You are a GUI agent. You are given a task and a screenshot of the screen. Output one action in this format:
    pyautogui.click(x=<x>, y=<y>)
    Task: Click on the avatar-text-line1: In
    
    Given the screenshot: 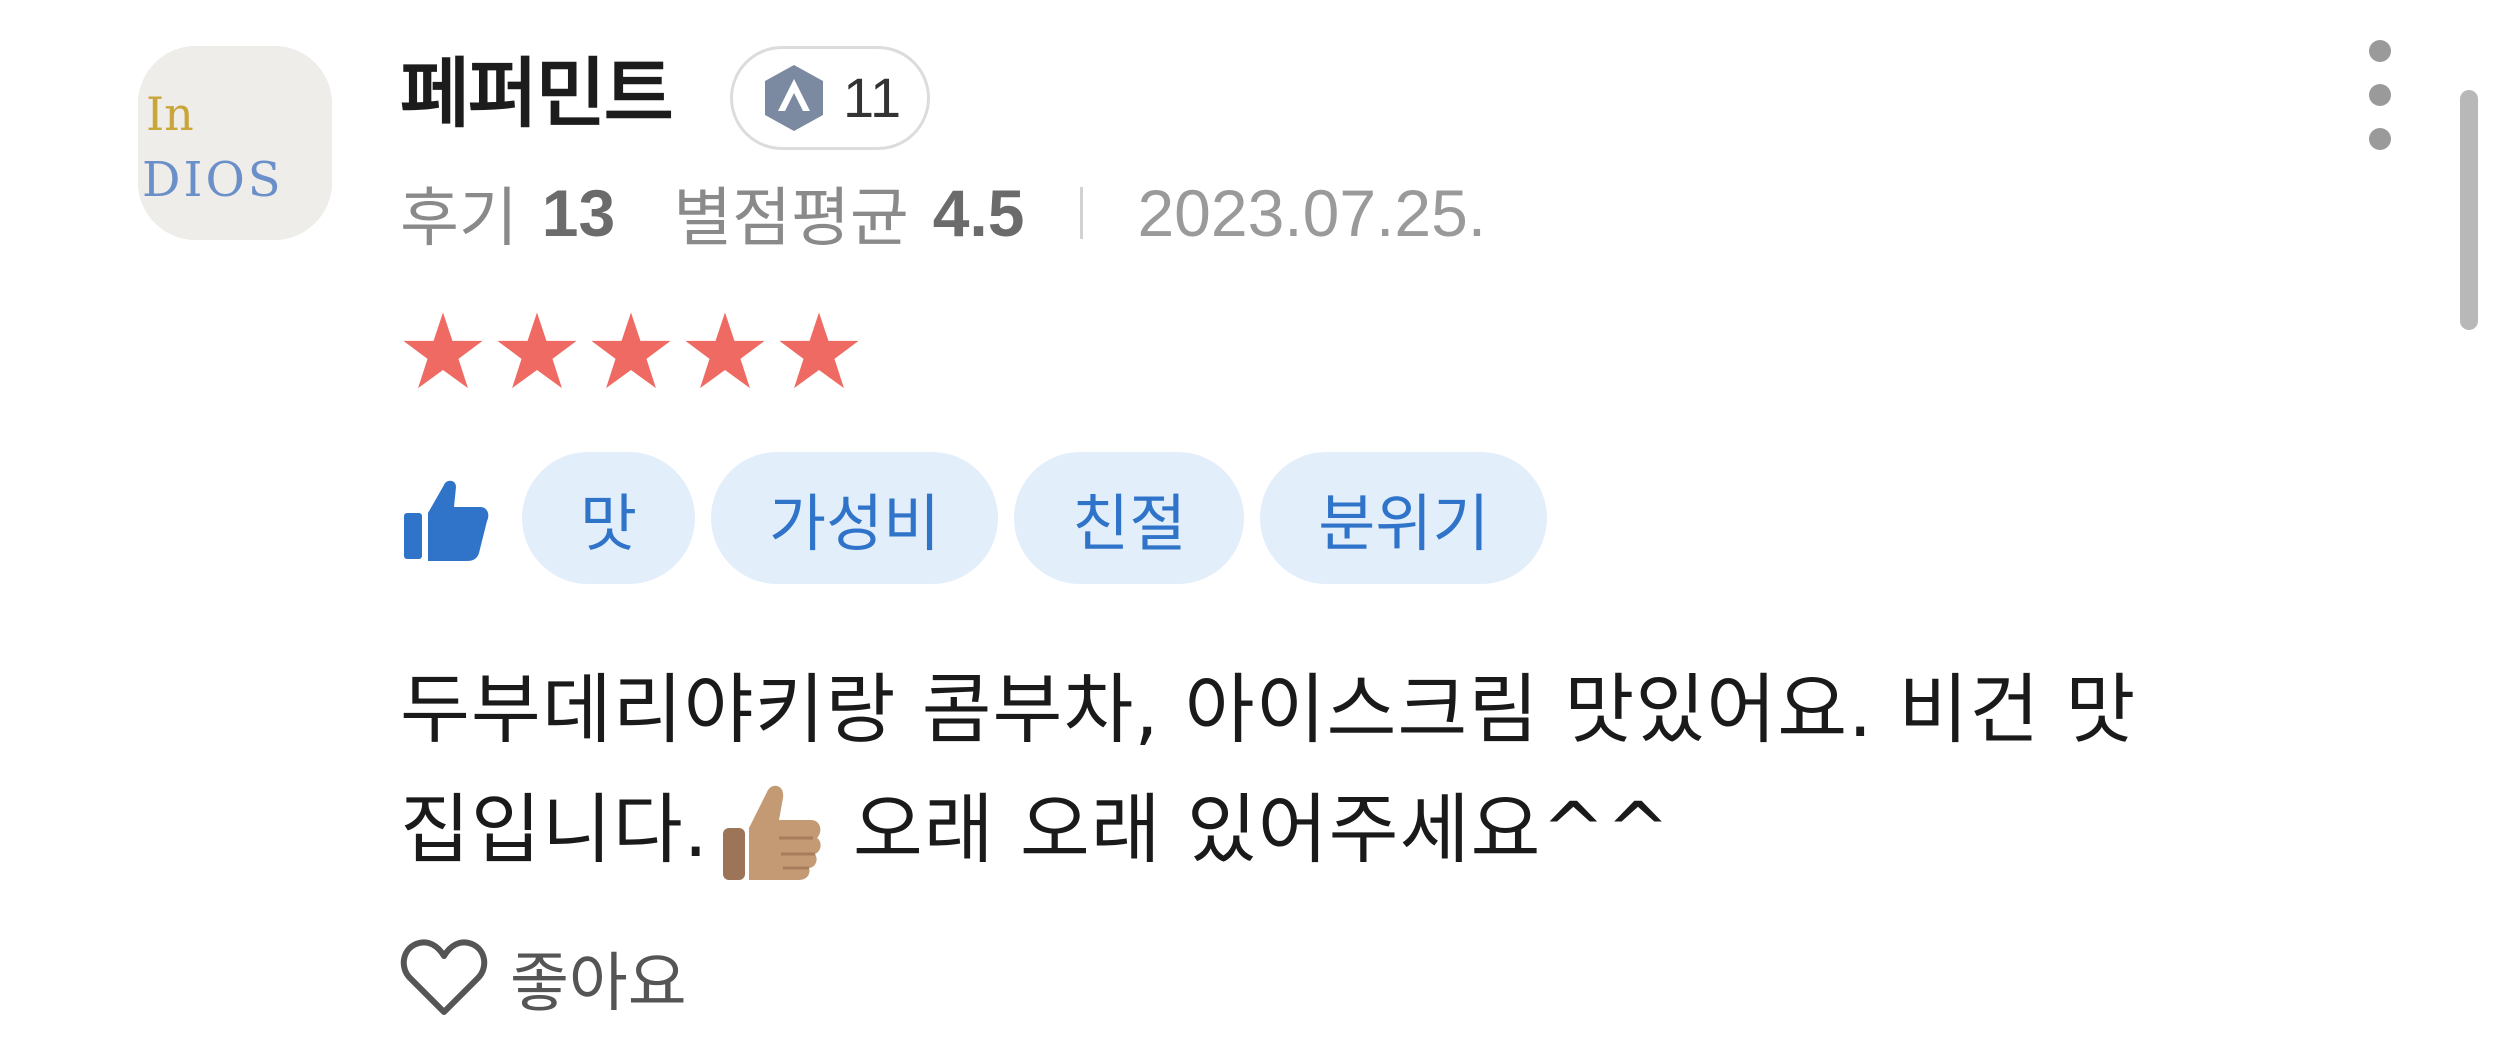 What is the action you would take?
    pyautogui.click(x=170, y=114)
    